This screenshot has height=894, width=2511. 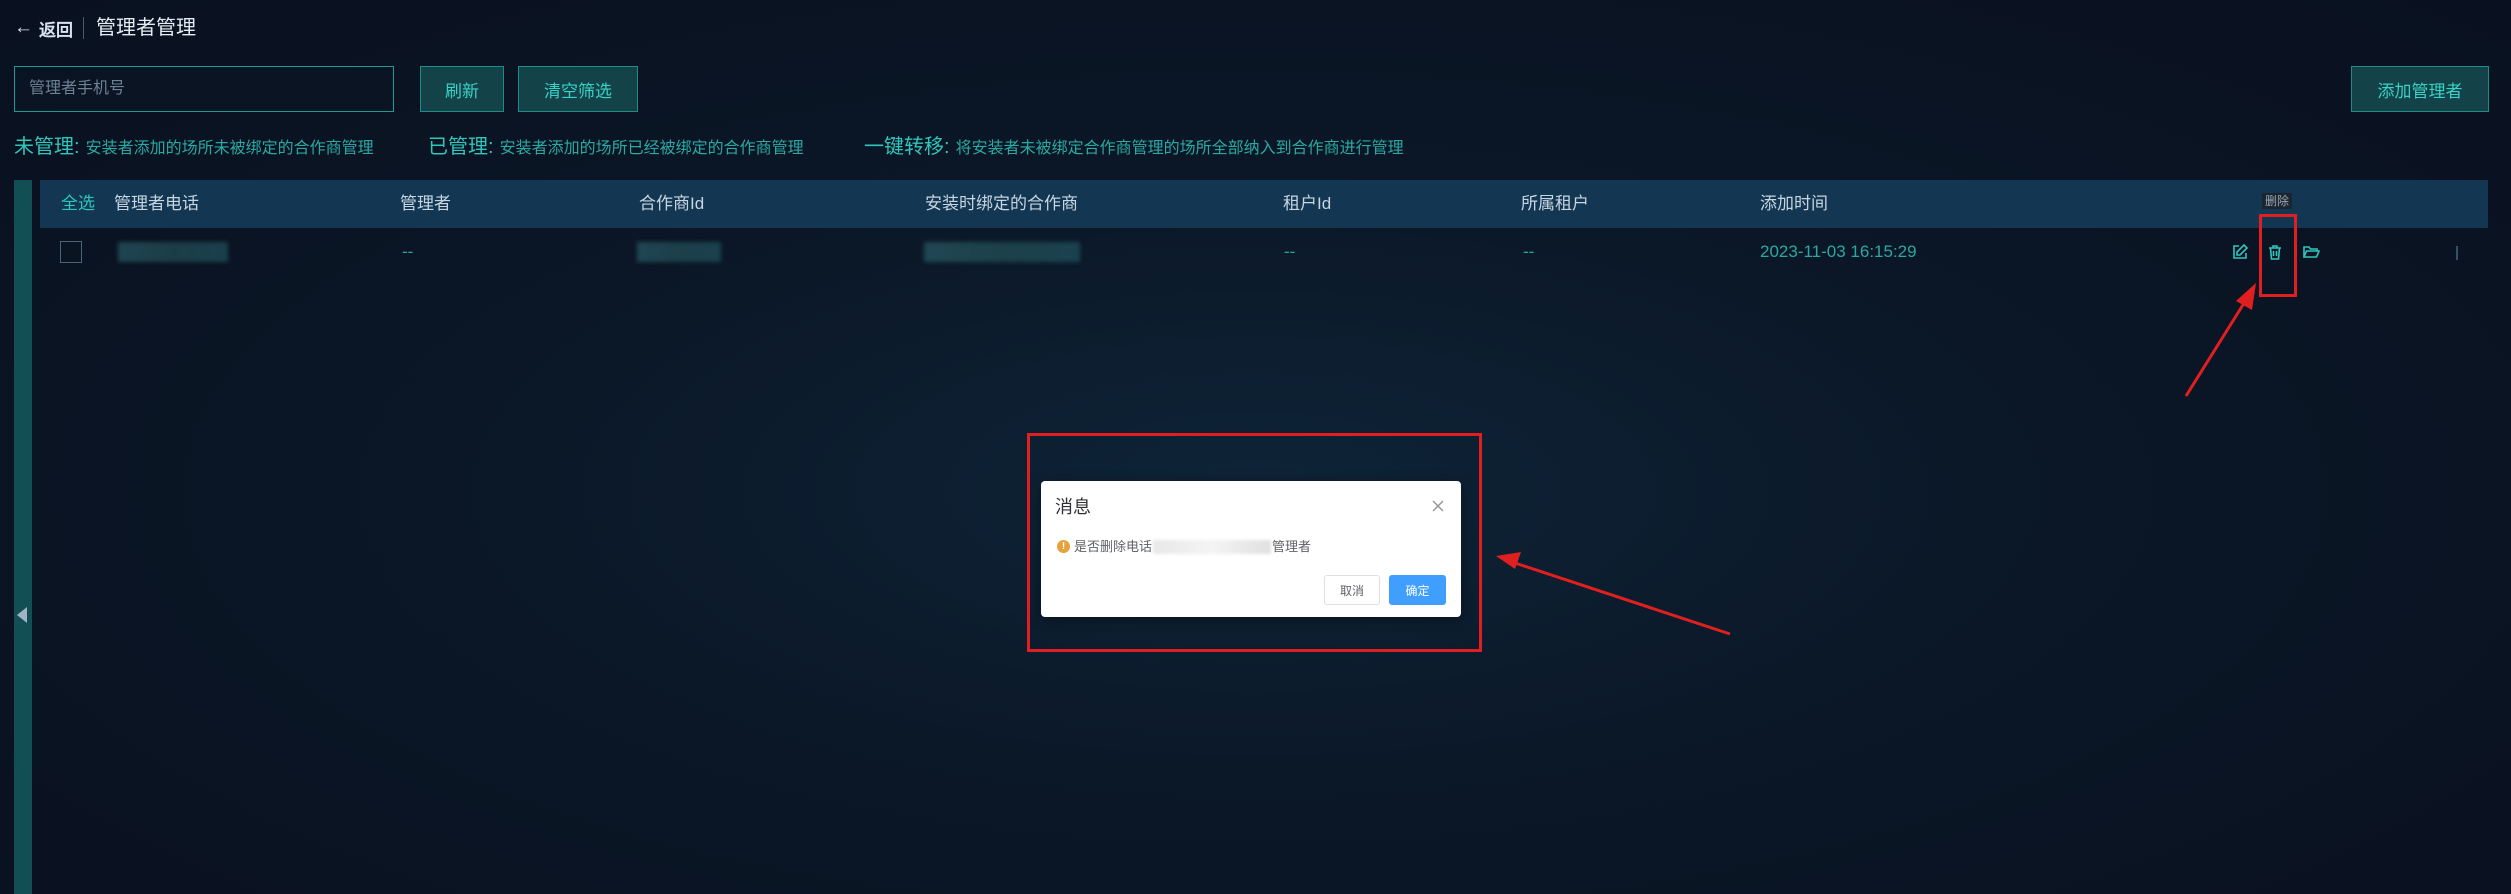 What do you see at coordinates (462, 89) in the screenshot?
I see `refresh-button: 刷新` at bounding box center [462, 89].